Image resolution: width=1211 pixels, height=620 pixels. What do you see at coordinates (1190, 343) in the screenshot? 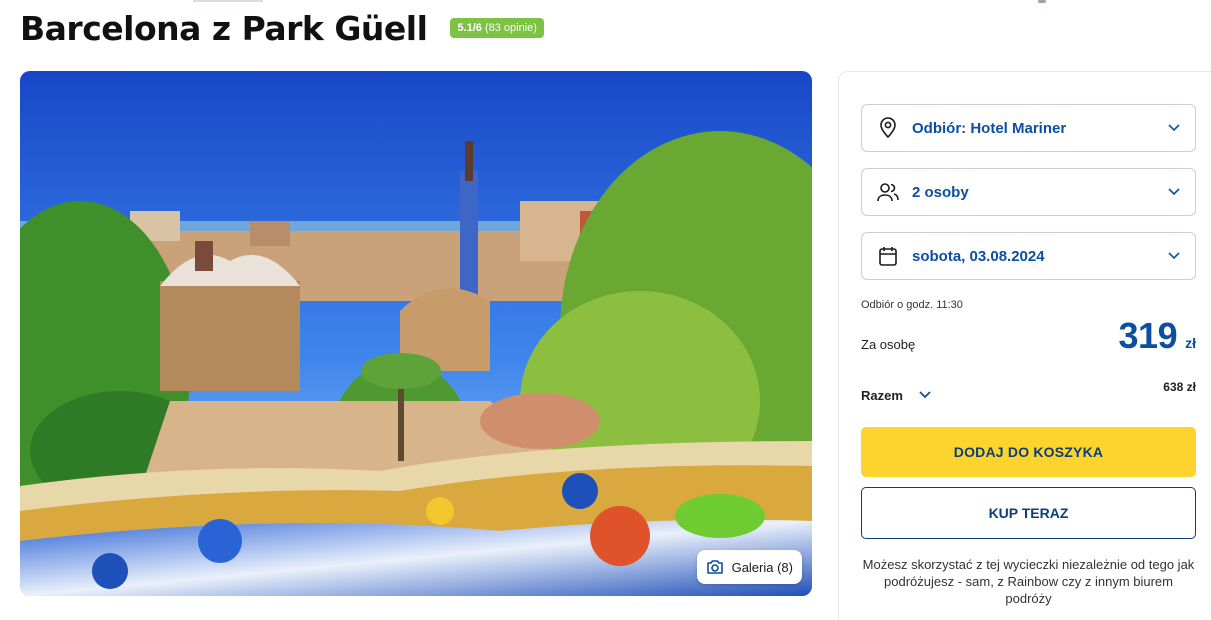
I see `price-currency: zł` at bounding box center [1190, 343].